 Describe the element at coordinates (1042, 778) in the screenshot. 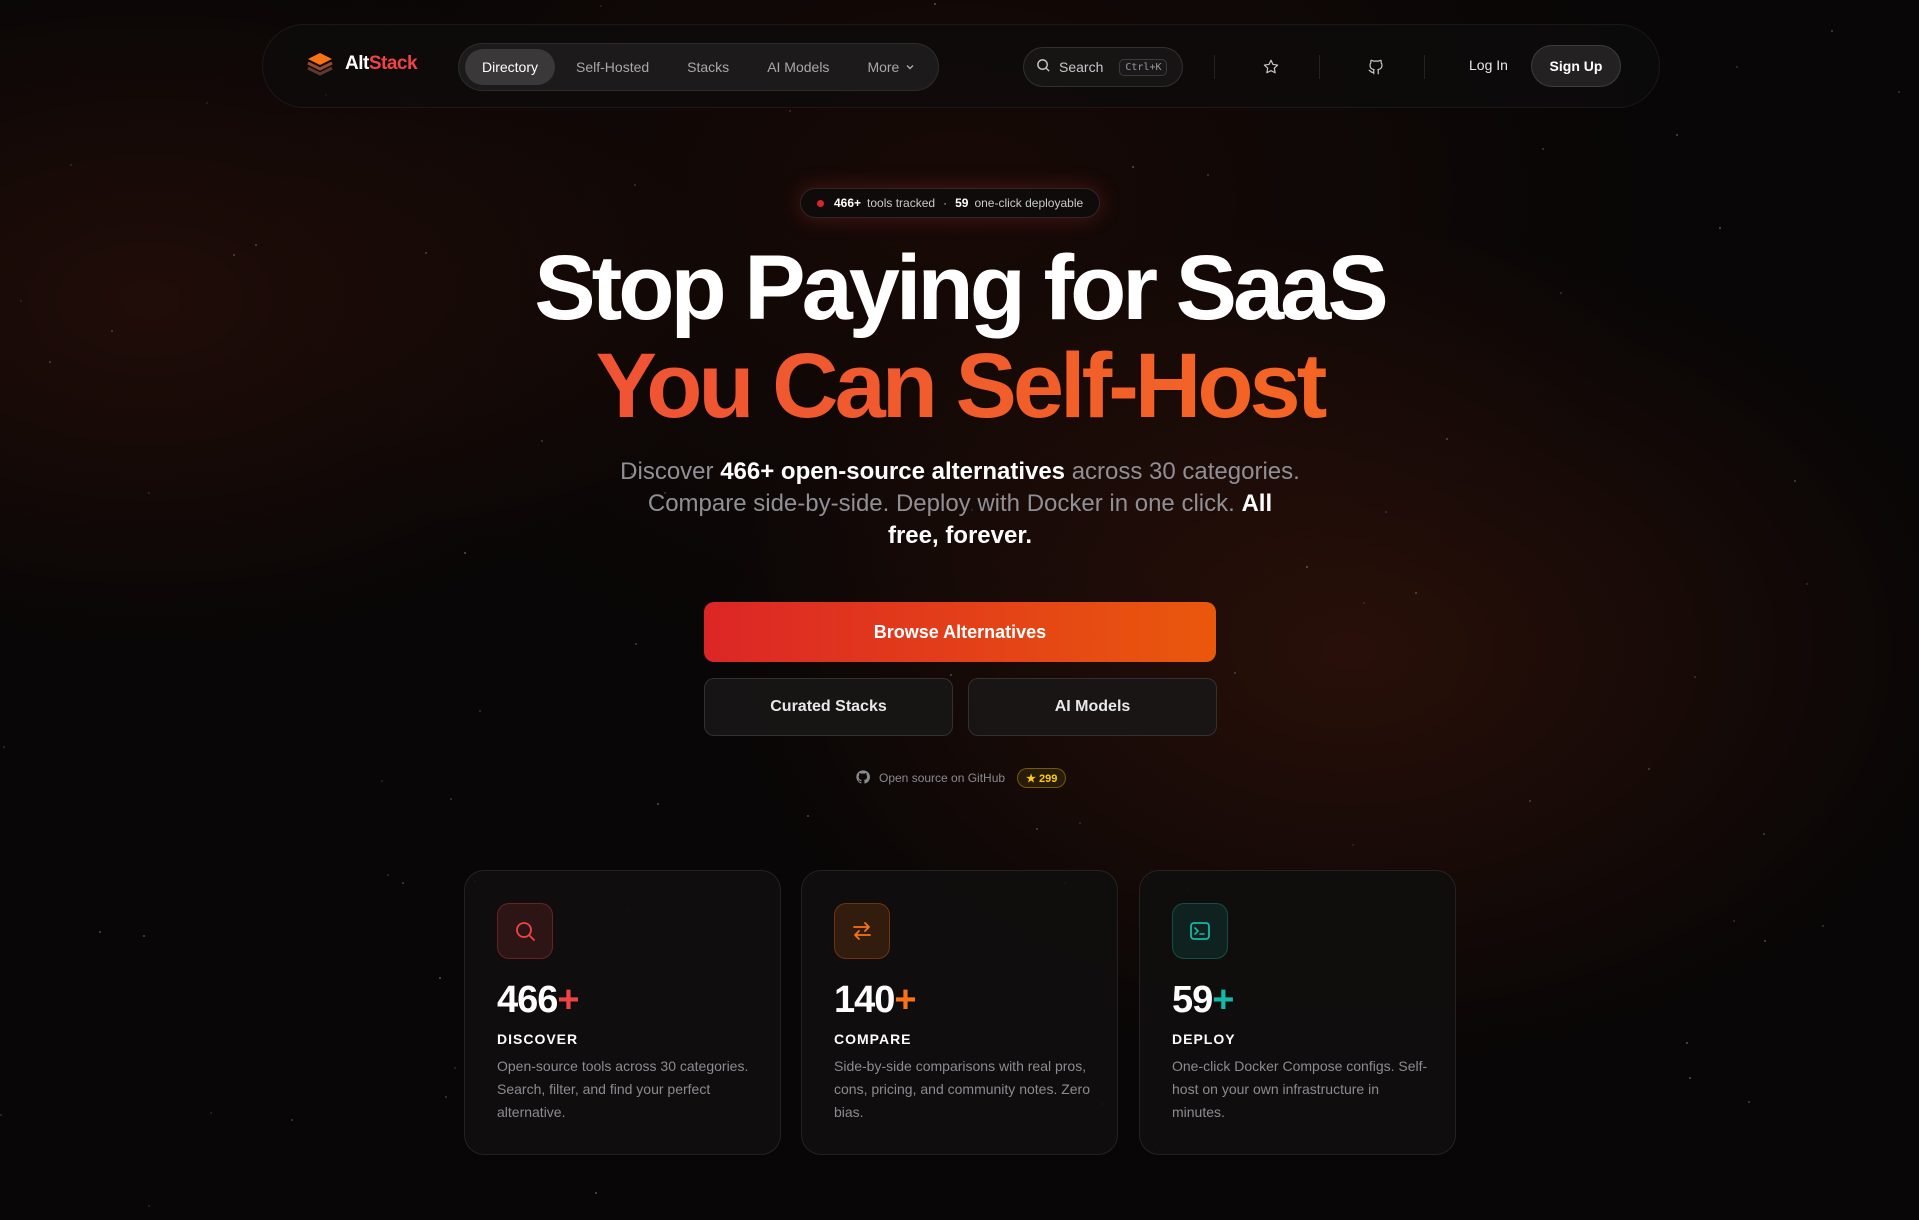

I see `github-stars-badge: ★ 299` at that location.